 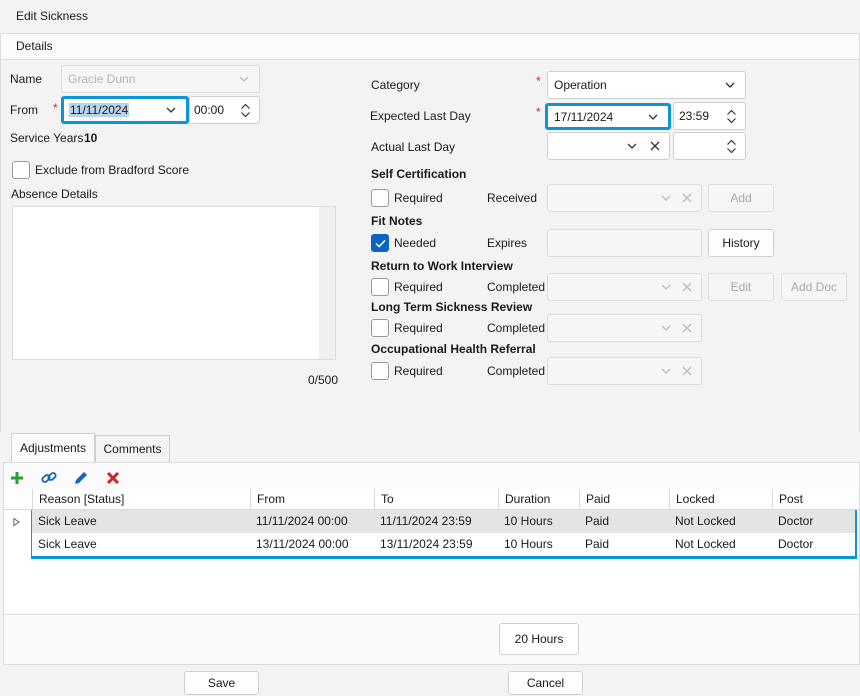 What do you see at coordinates (380, 198) in the screenshot?
I see `self-cert-required-checkbox` at bounding box center [380, 198].